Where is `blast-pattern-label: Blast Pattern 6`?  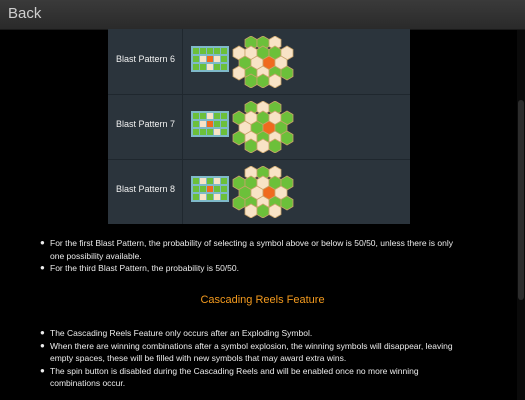
blast-pattern-label: Blast Pattern 6 is located at coordinates (146, 59).